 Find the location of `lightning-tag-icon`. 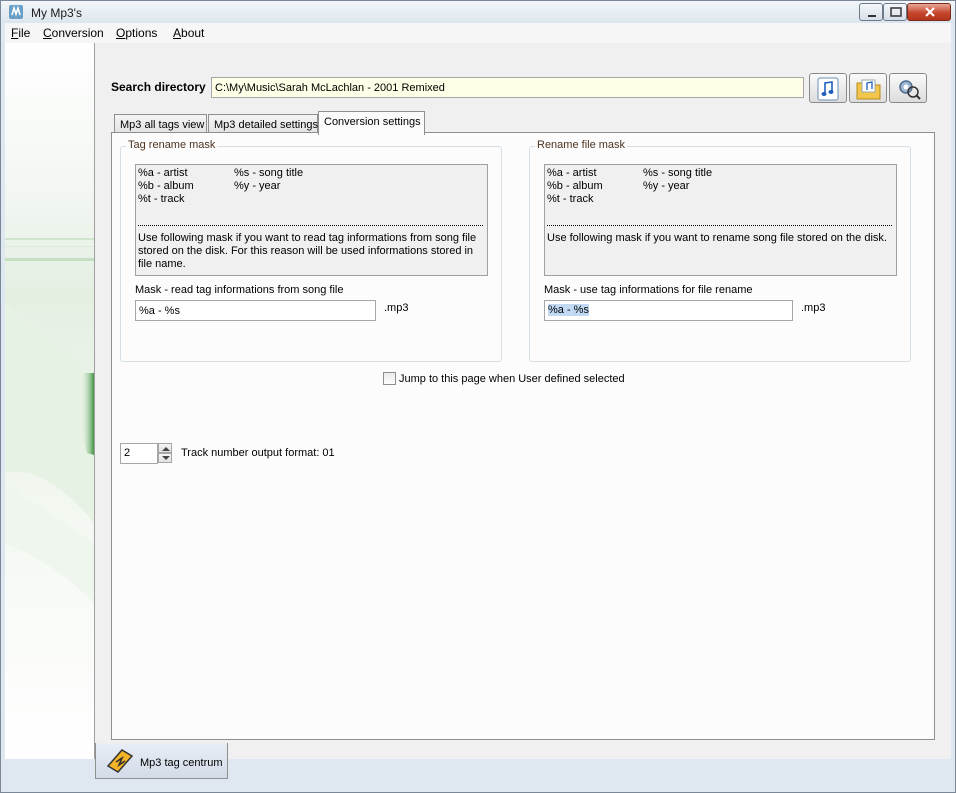

lightning-tag-icon is located at coordinates (120, 761).